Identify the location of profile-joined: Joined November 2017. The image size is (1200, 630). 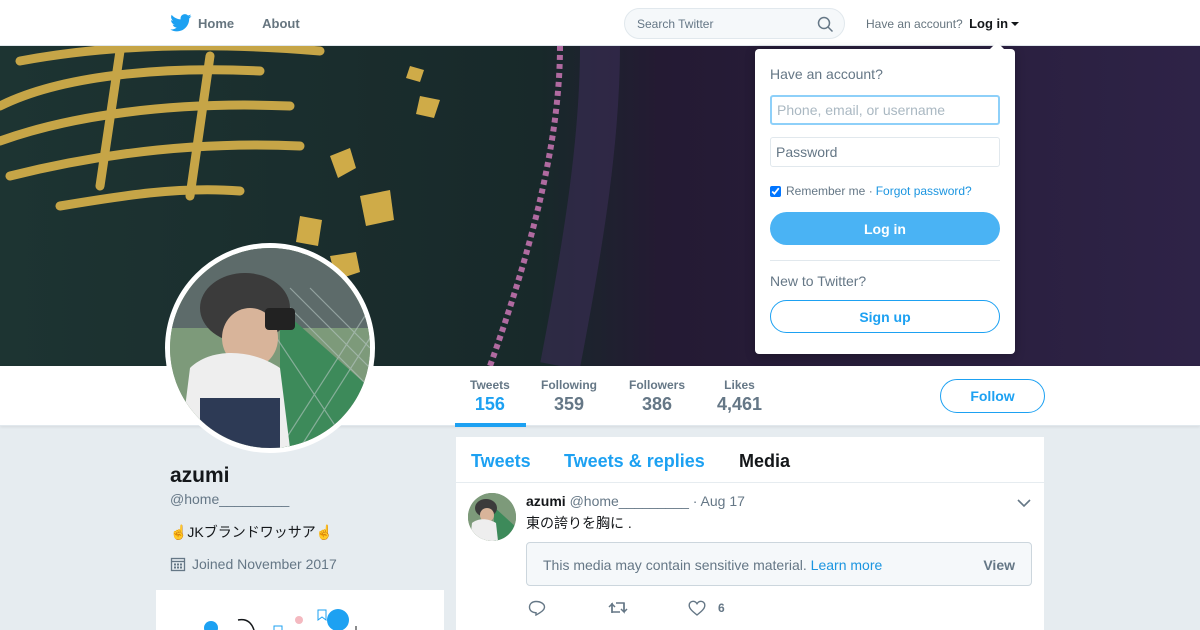
(253, 564).